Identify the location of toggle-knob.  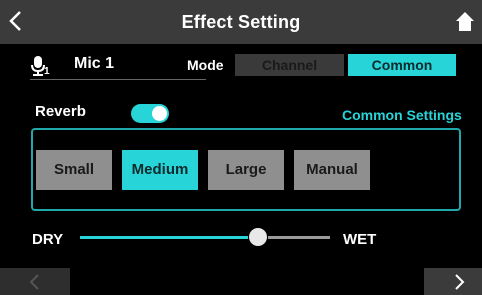
(159, 113).